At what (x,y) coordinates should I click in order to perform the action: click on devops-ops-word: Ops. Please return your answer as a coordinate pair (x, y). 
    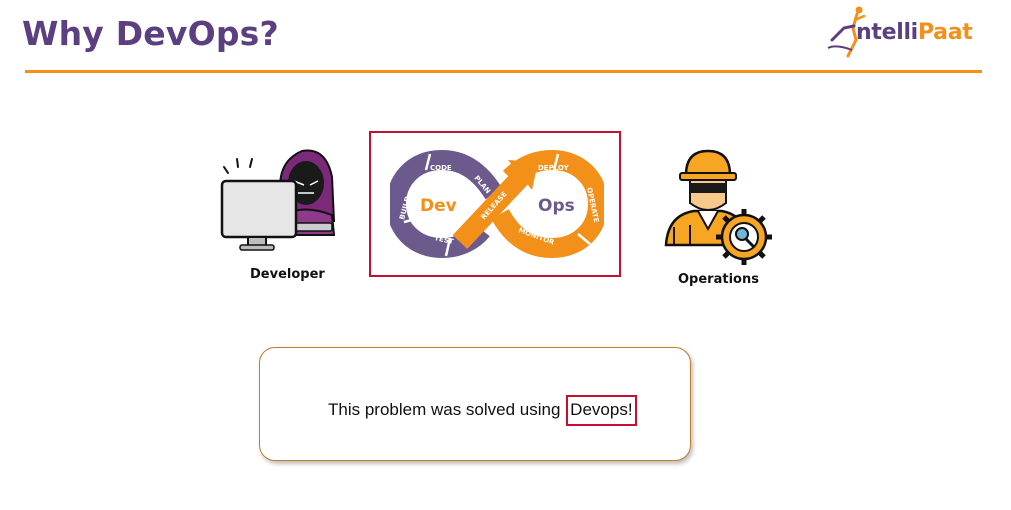
    Looking at the image, I should click on (556, 206).